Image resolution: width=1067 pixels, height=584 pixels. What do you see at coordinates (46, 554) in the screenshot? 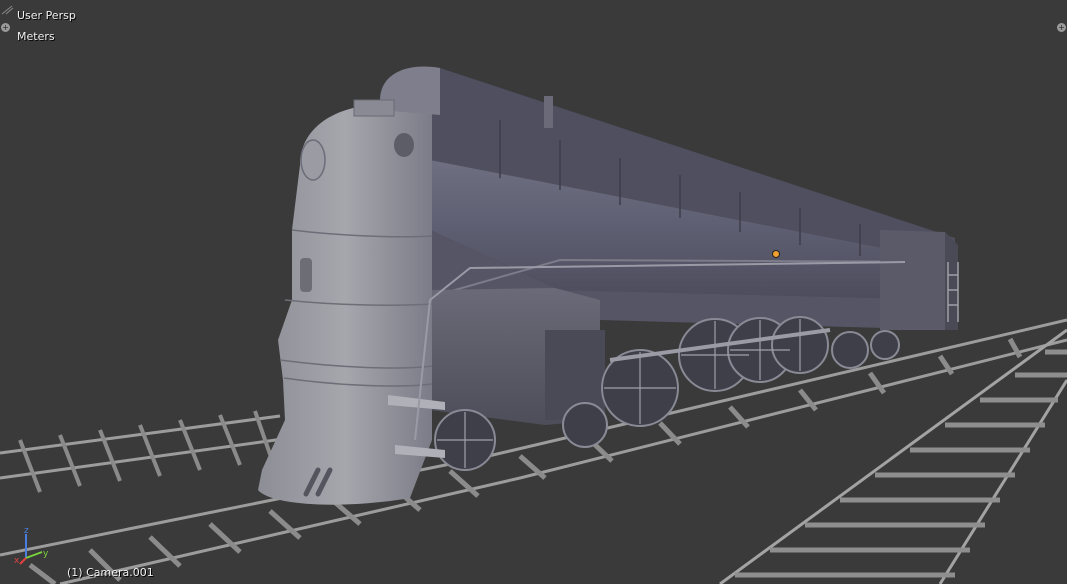
I see `y-axis-label: y` at bounding box center [46, 554].